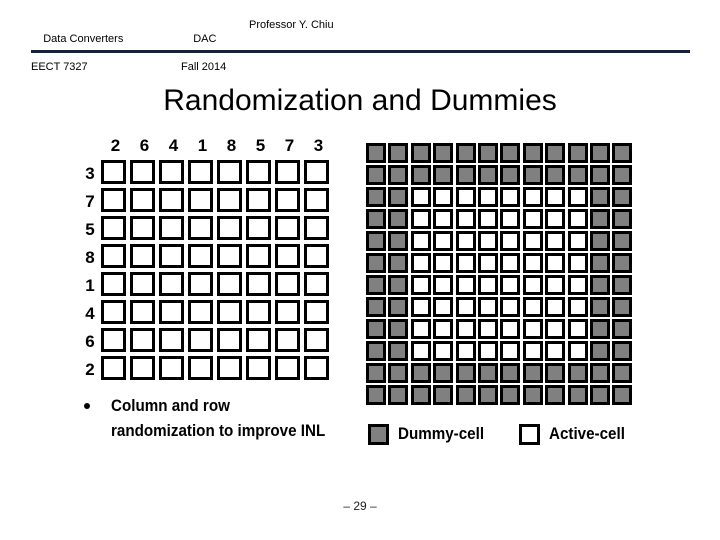  Describe the element at coordinates (90, 313) in the screenshot. I see `left-grid-row-header: 4` at that location.